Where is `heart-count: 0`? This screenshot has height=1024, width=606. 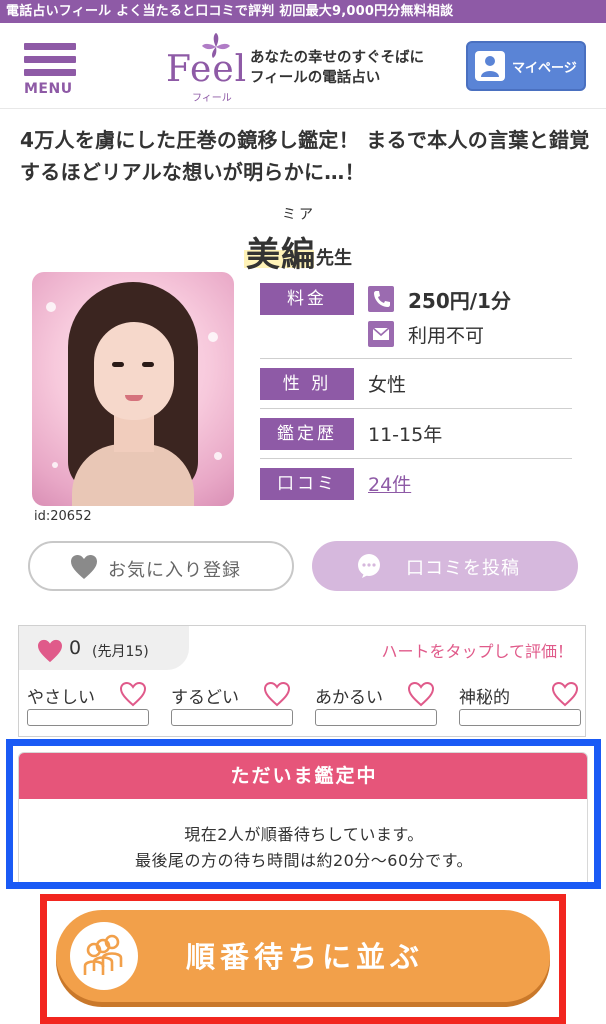 heart-count: 0 is located at coordinates (75, 648).